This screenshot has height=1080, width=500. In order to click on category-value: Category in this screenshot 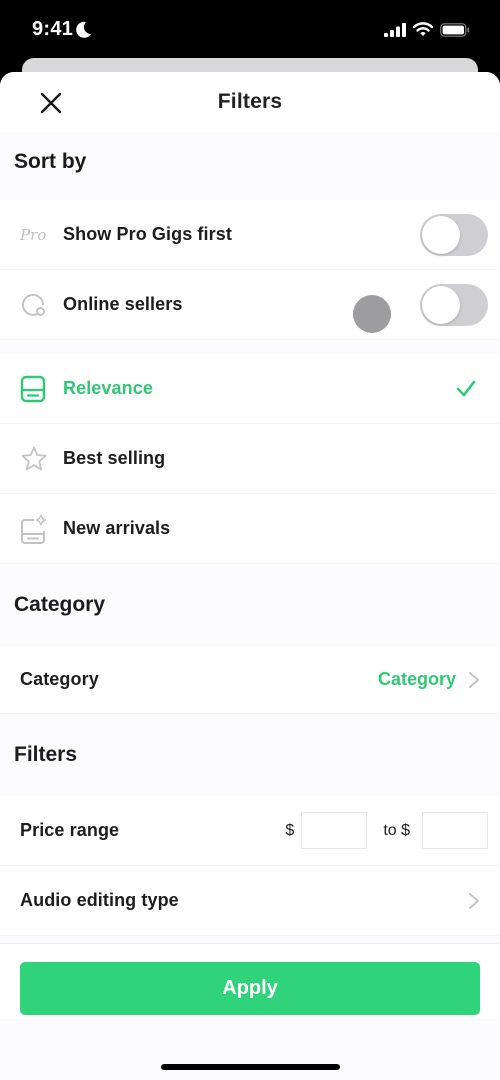, I will do `click(416, 679)`.